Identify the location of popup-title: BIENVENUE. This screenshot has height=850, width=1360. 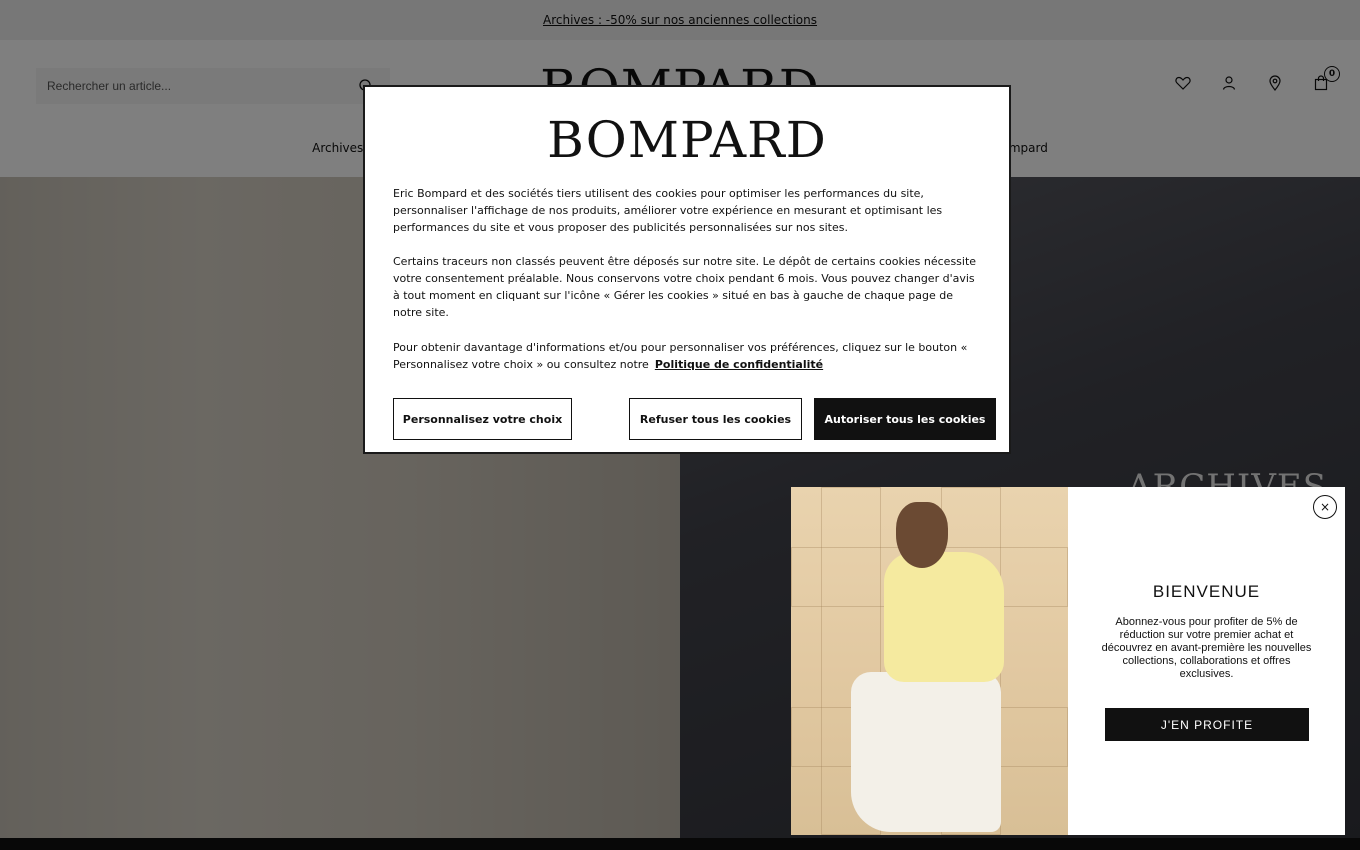
(1206, 591).